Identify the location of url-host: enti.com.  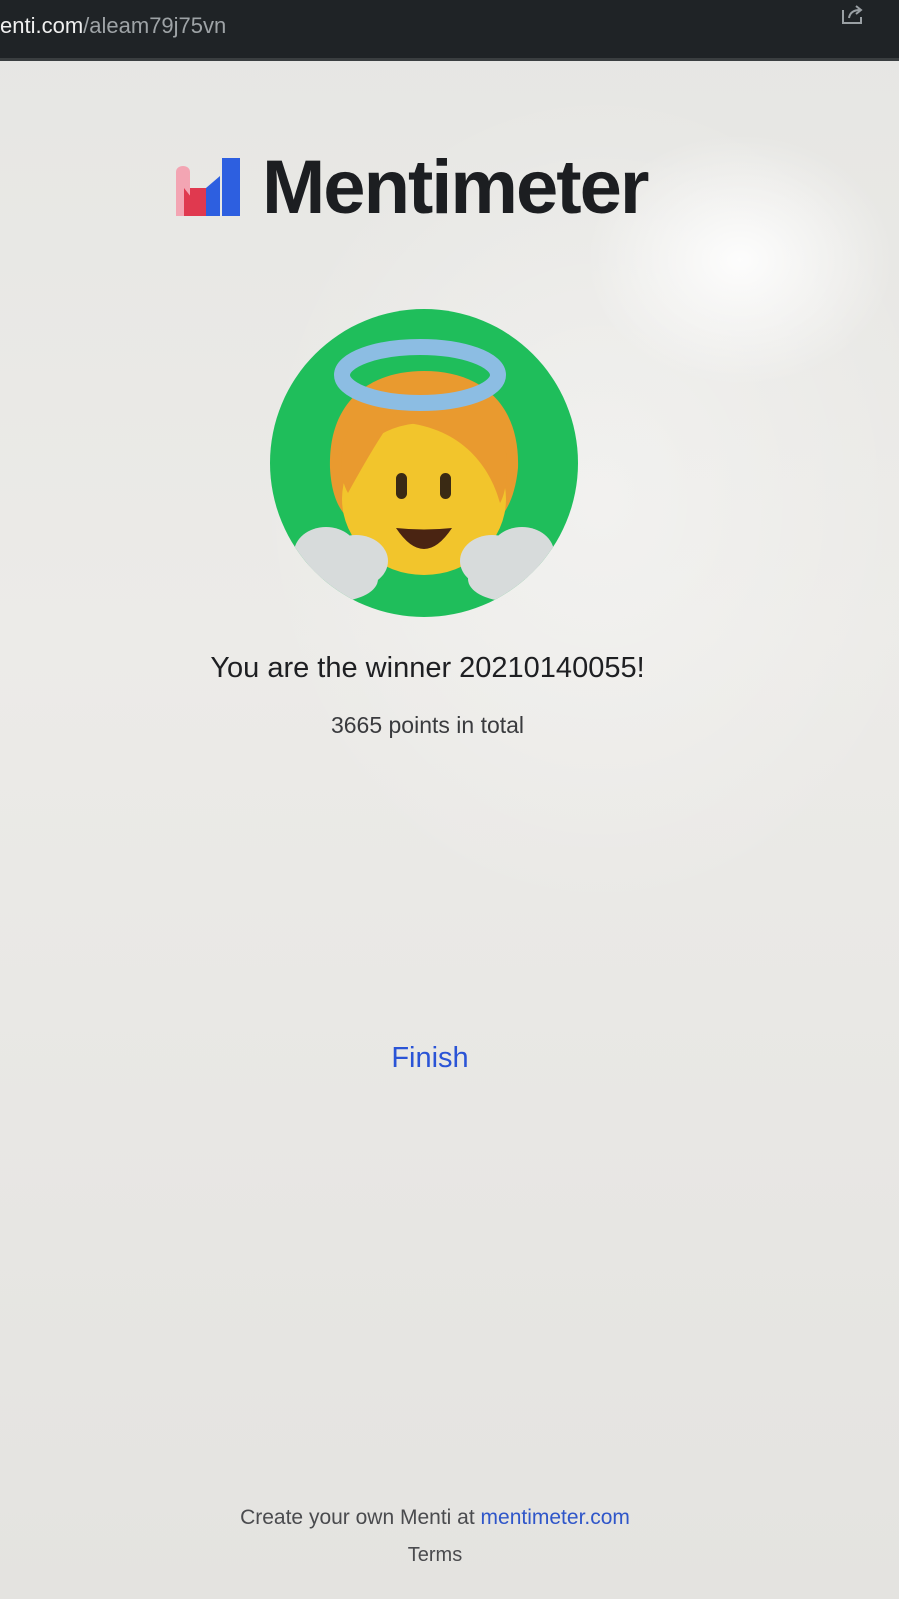
(42, 25).